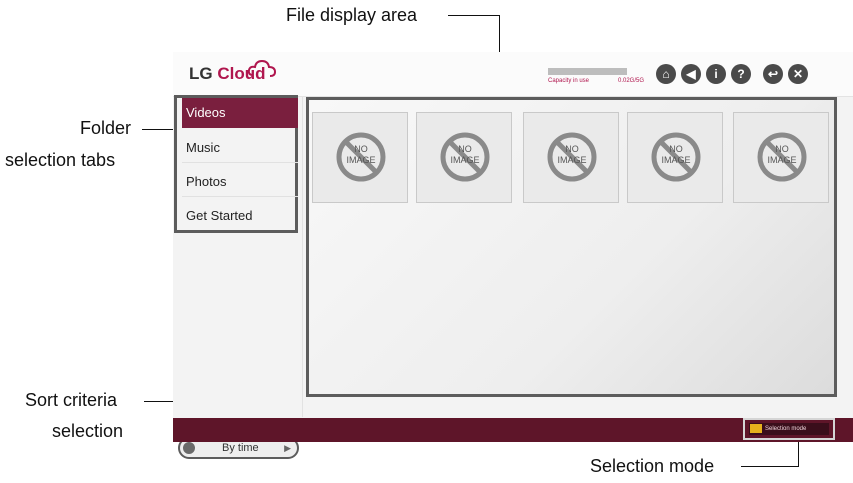 The image size is (853, 483). What do you see at coordinates (741, 74) in the screenshot?
I see `help-icon: ?` at bounding box center [741, 74].